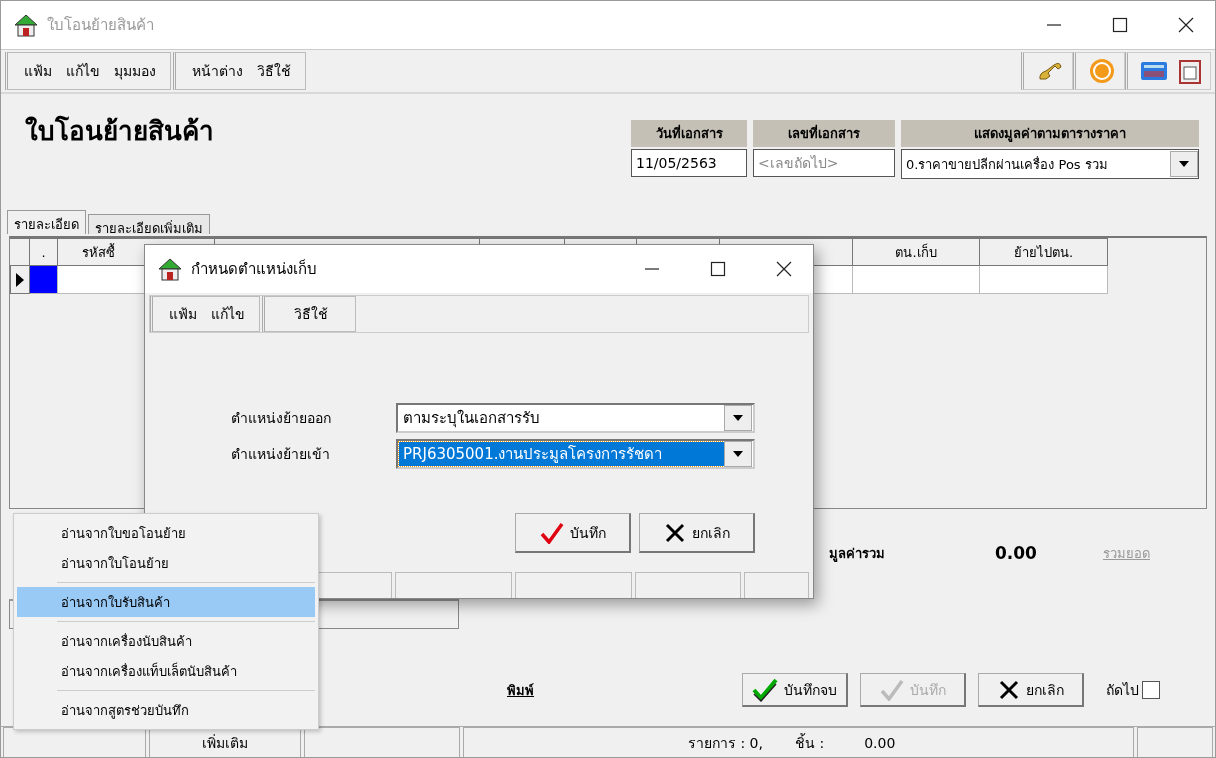 The image size is (1216, 758). What do you see at coordinates (166, 641) in the screenshot?
I see `context-menu-item: อ่านจากเครื่องนับสินค้า` at bounding box center [166, 641].